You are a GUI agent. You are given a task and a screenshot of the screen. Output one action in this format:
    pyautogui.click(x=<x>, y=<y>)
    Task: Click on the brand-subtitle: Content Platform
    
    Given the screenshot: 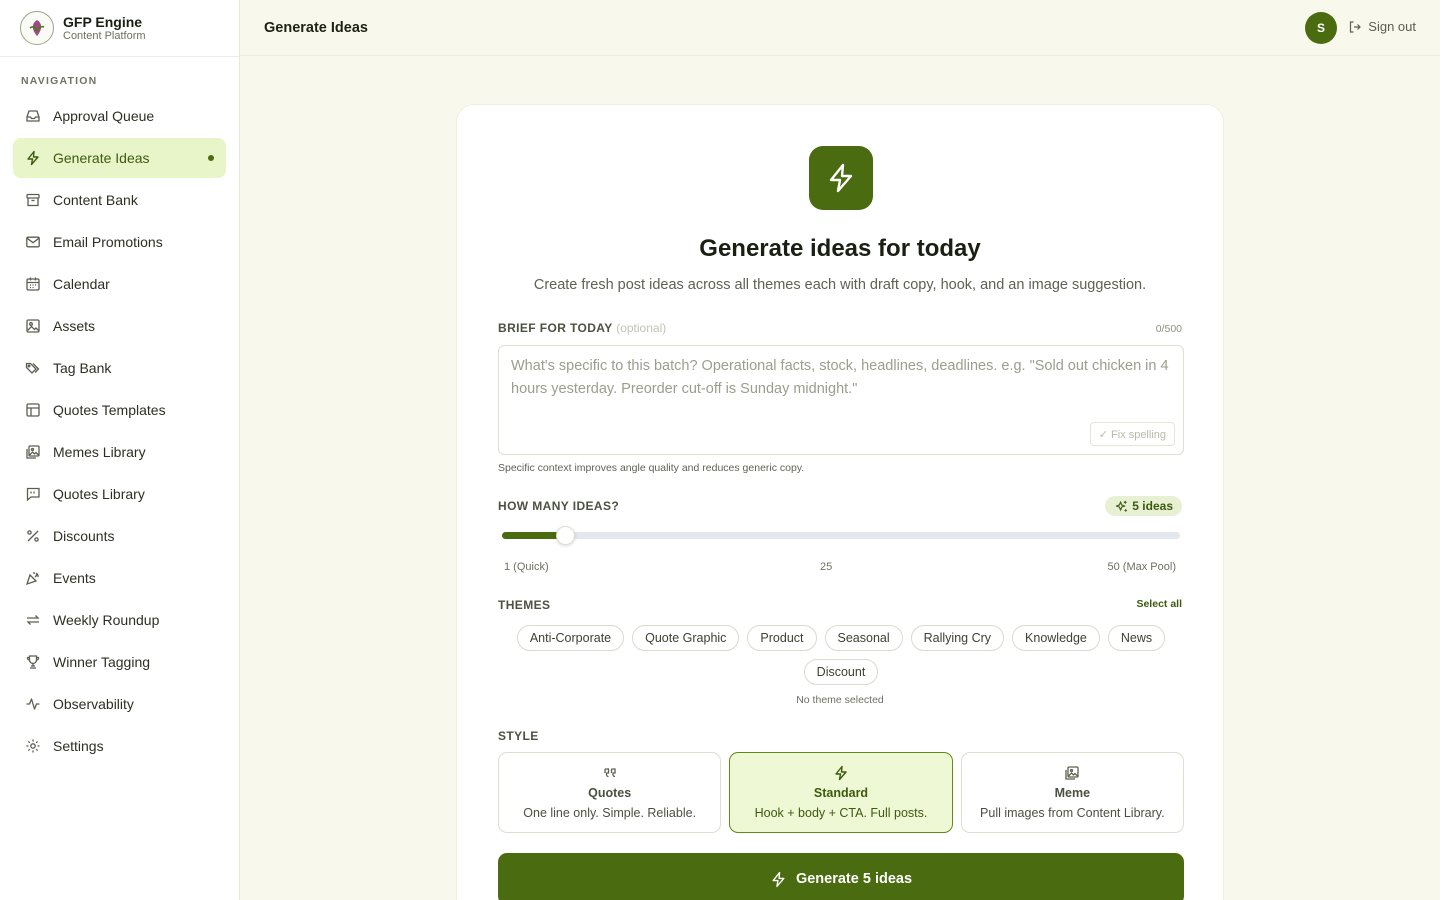 What is the action you would take?
    pyautogui.click(x=104, y=35)
    